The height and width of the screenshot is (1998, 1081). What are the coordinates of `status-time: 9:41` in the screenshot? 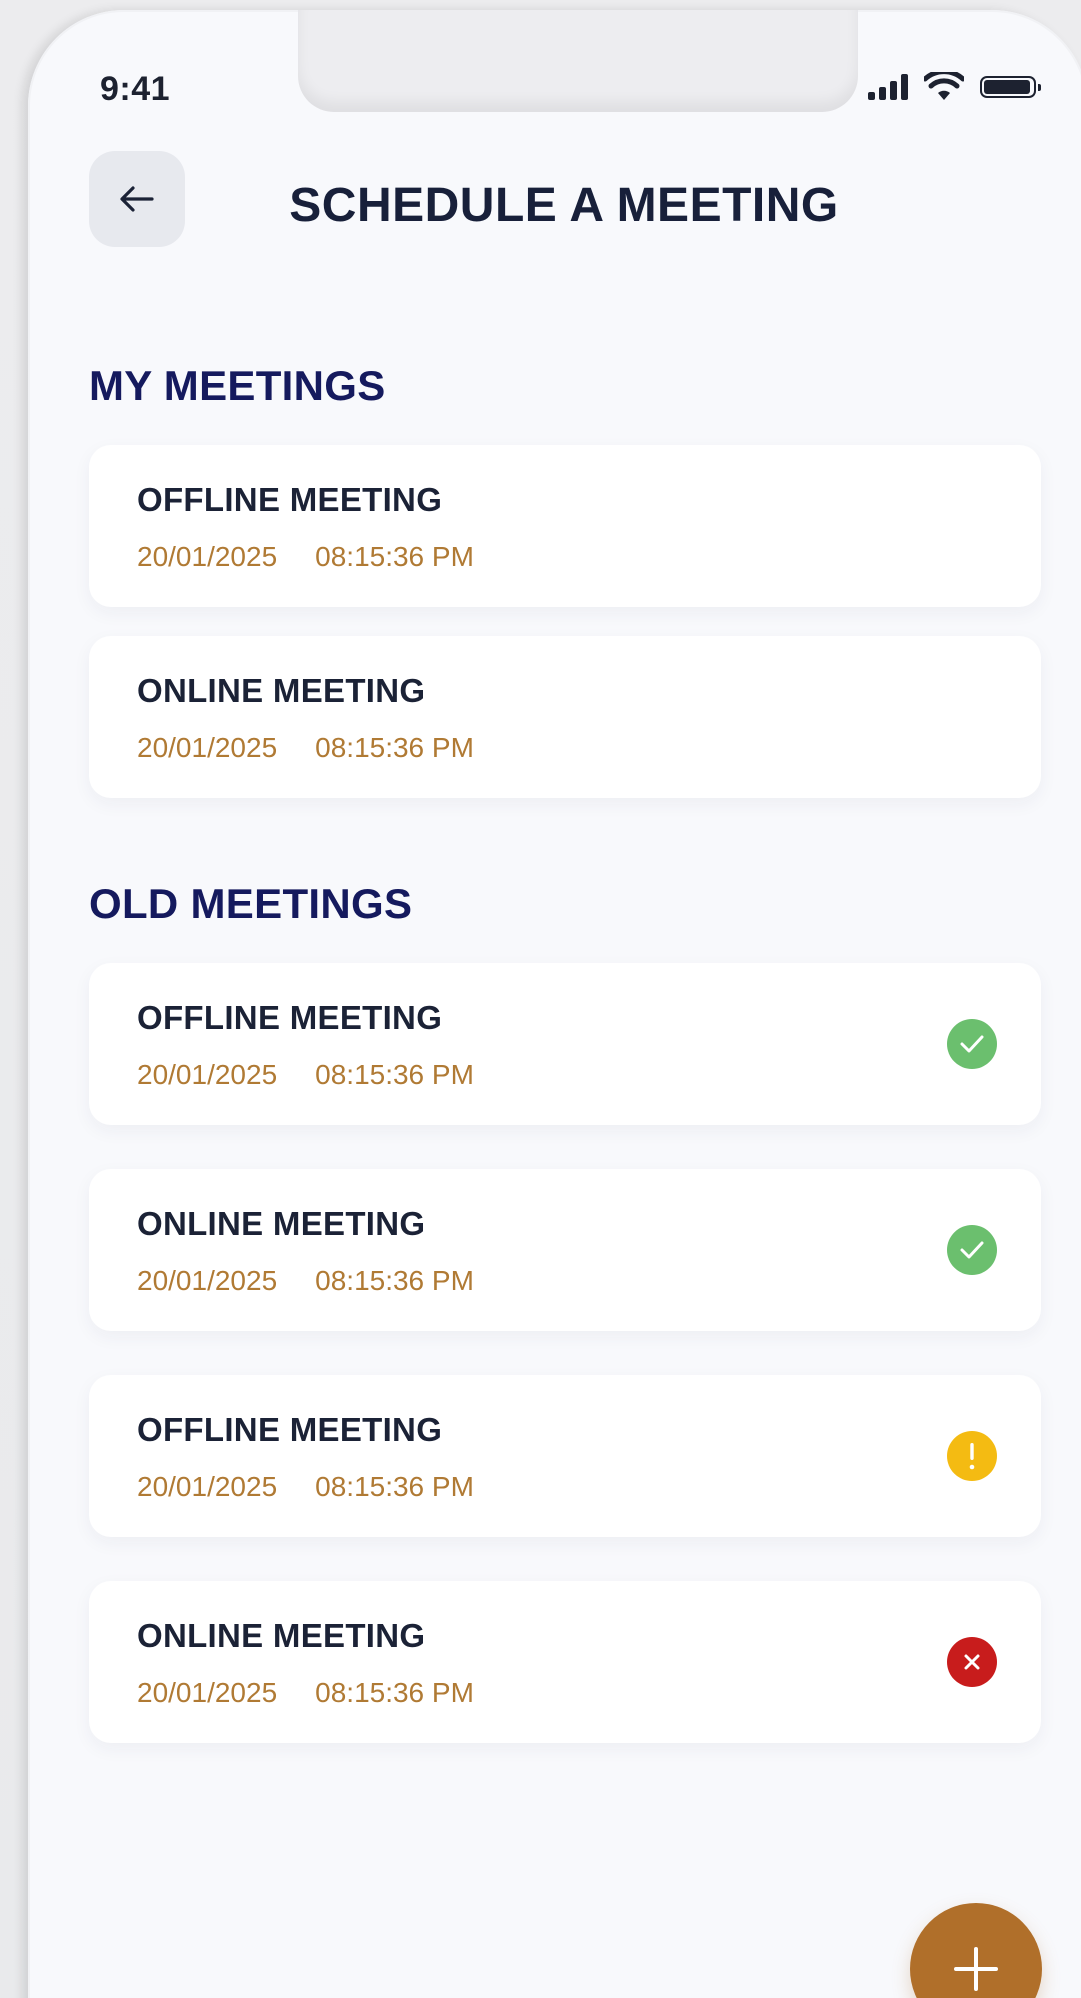 It's located at (135, 89).